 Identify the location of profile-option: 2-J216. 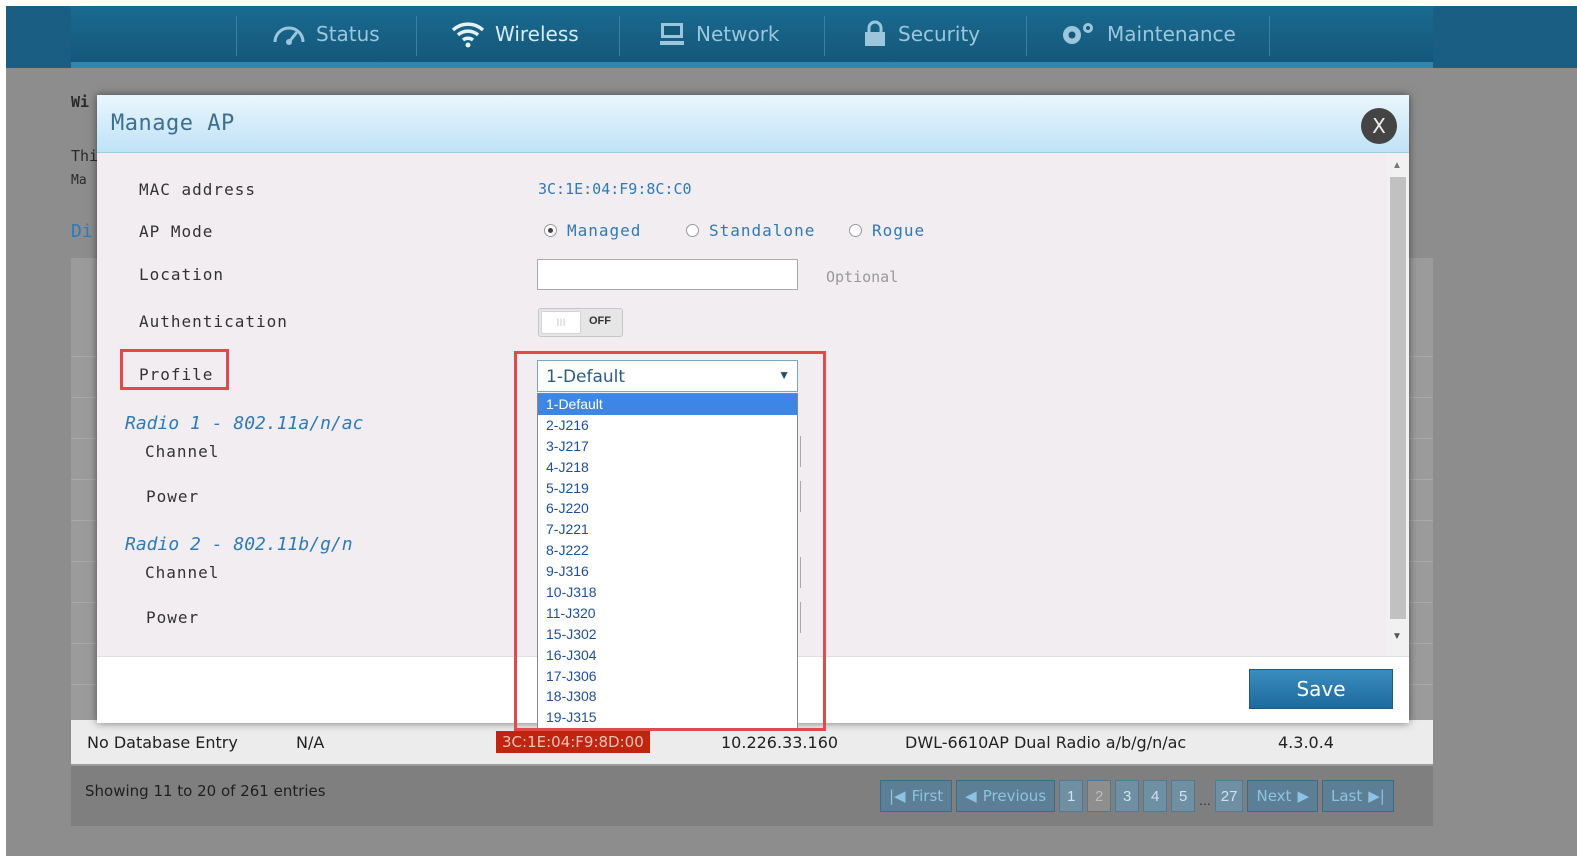
(667, 425).